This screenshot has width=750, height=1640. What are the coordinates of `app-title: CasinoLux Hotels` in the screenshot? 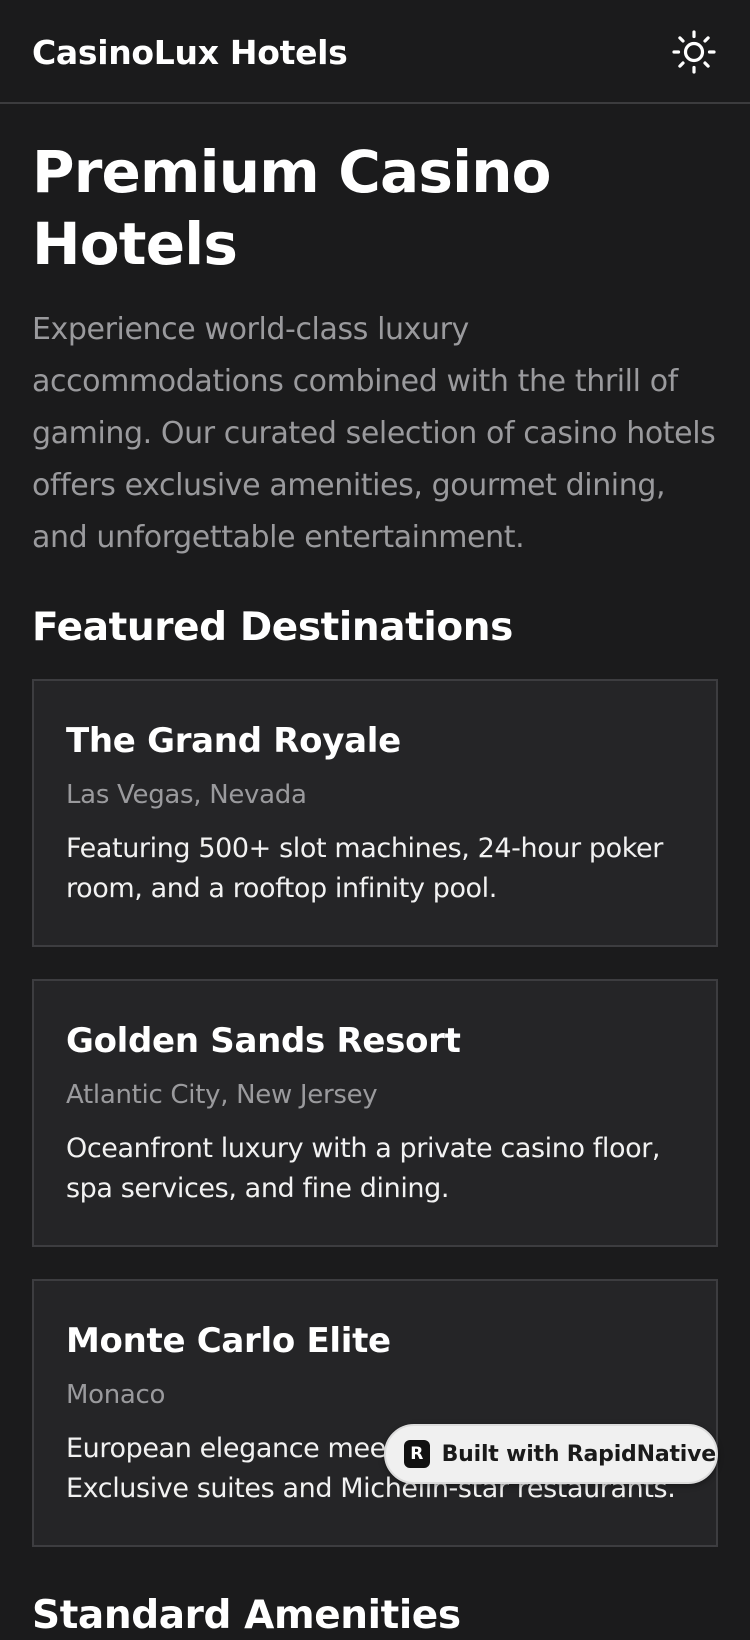 It's located at (190, 52).